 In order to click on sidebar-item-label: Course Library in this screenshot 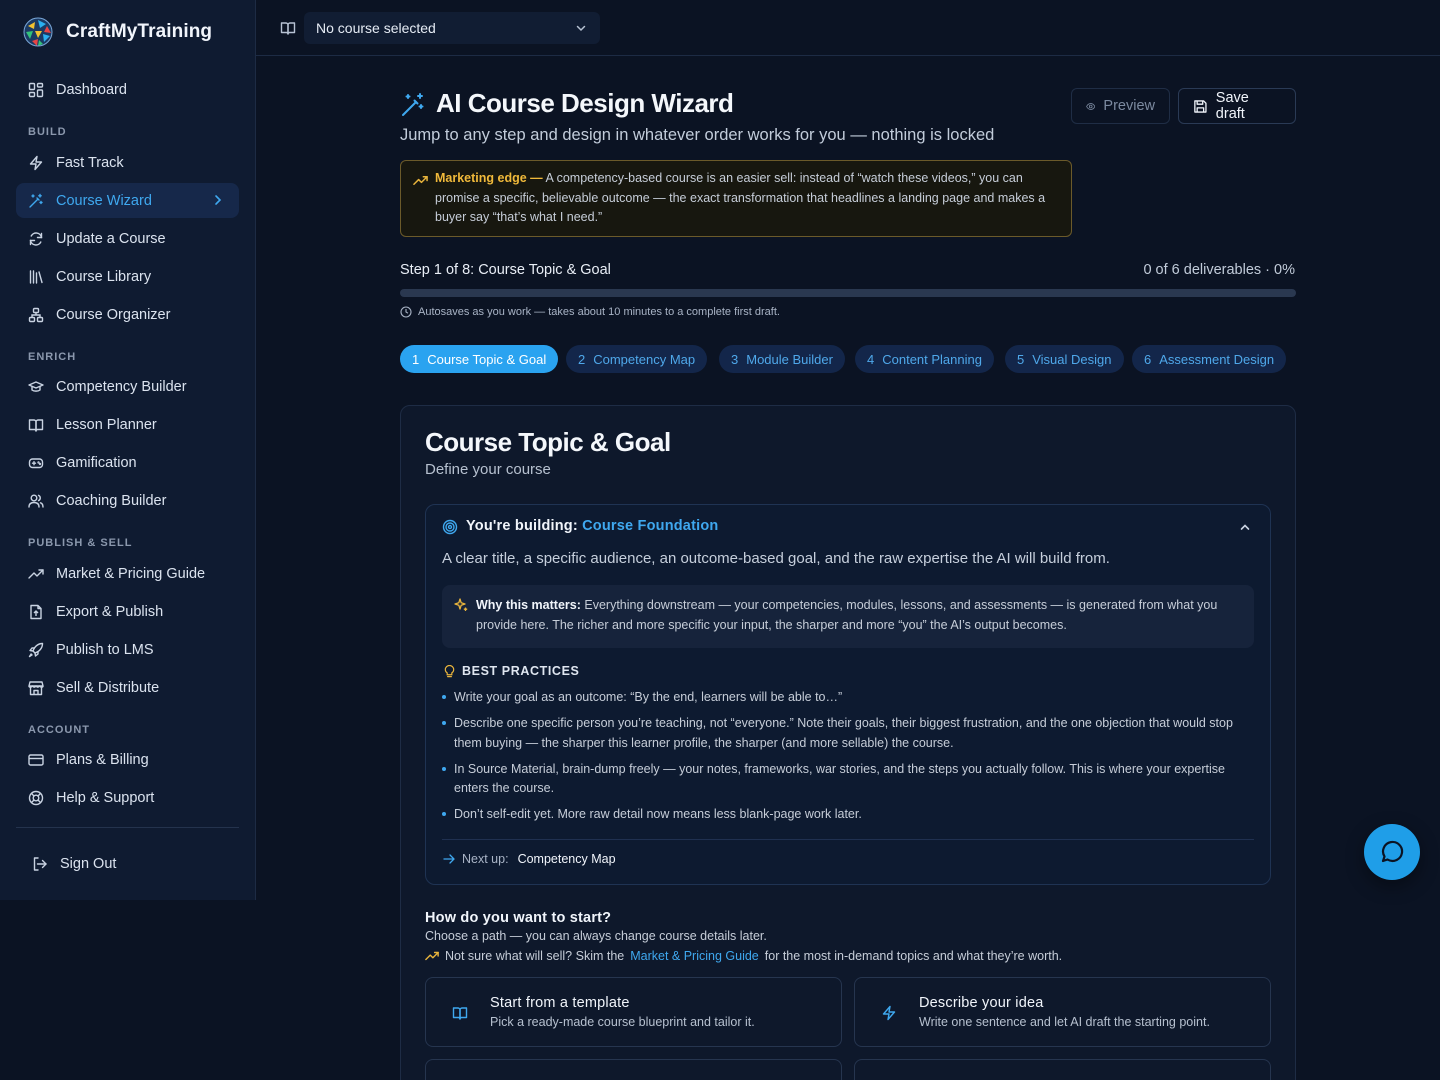, I will do `click(104, 276)`.